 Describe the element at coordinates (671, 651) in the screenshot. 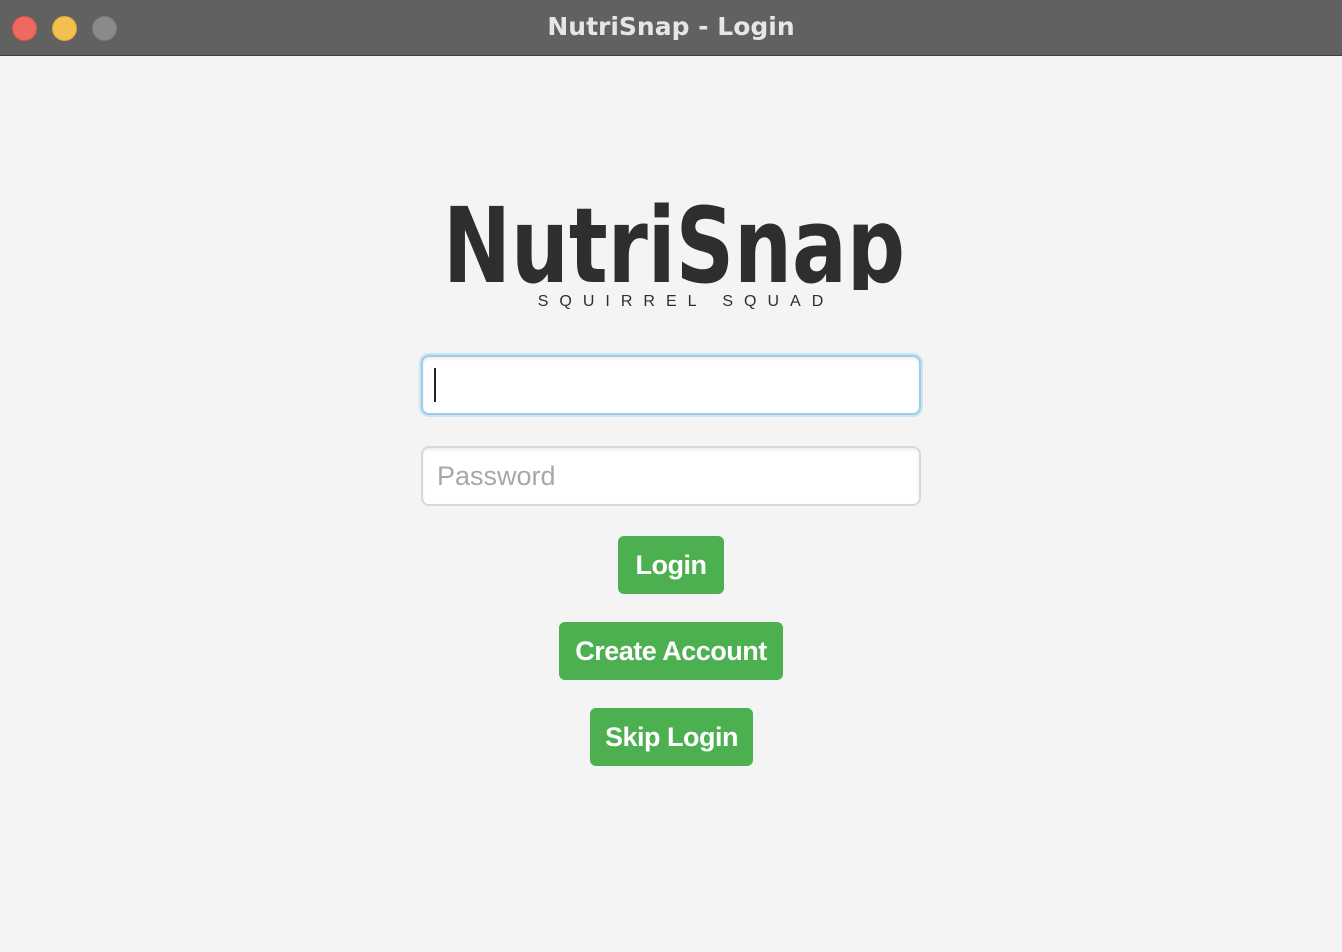

I see `create-account-button: Create Account` at that location.